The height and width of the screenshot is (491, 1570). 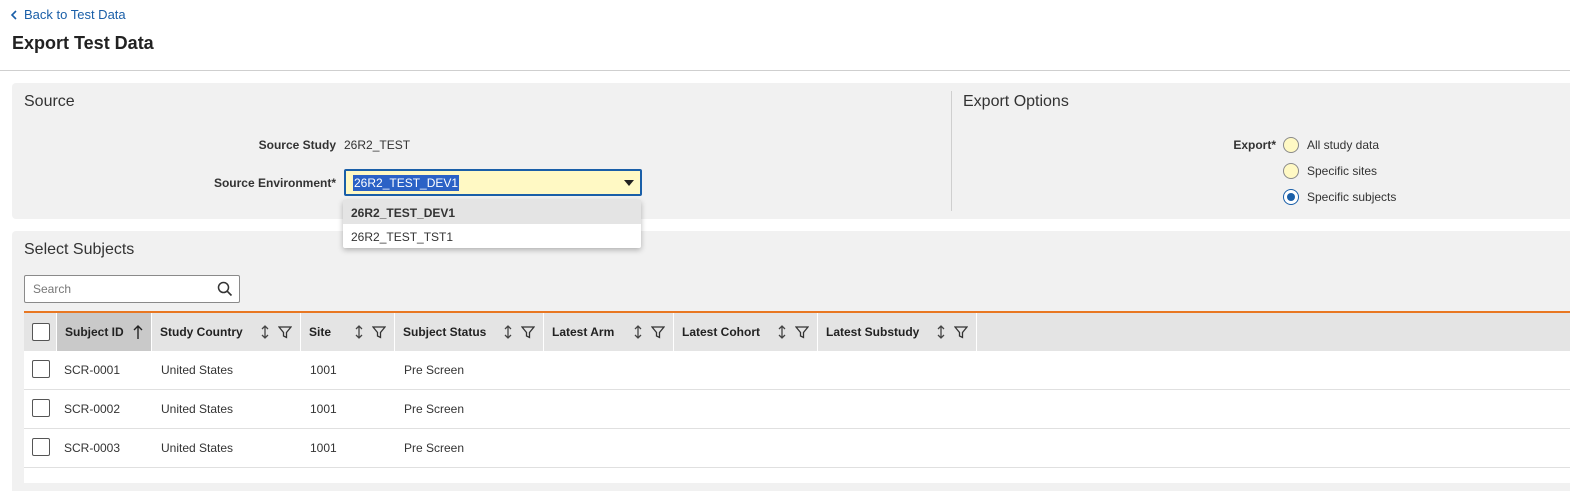 I want to click on select-subjects-title: Select Subjects, so click(x=79, y=249).